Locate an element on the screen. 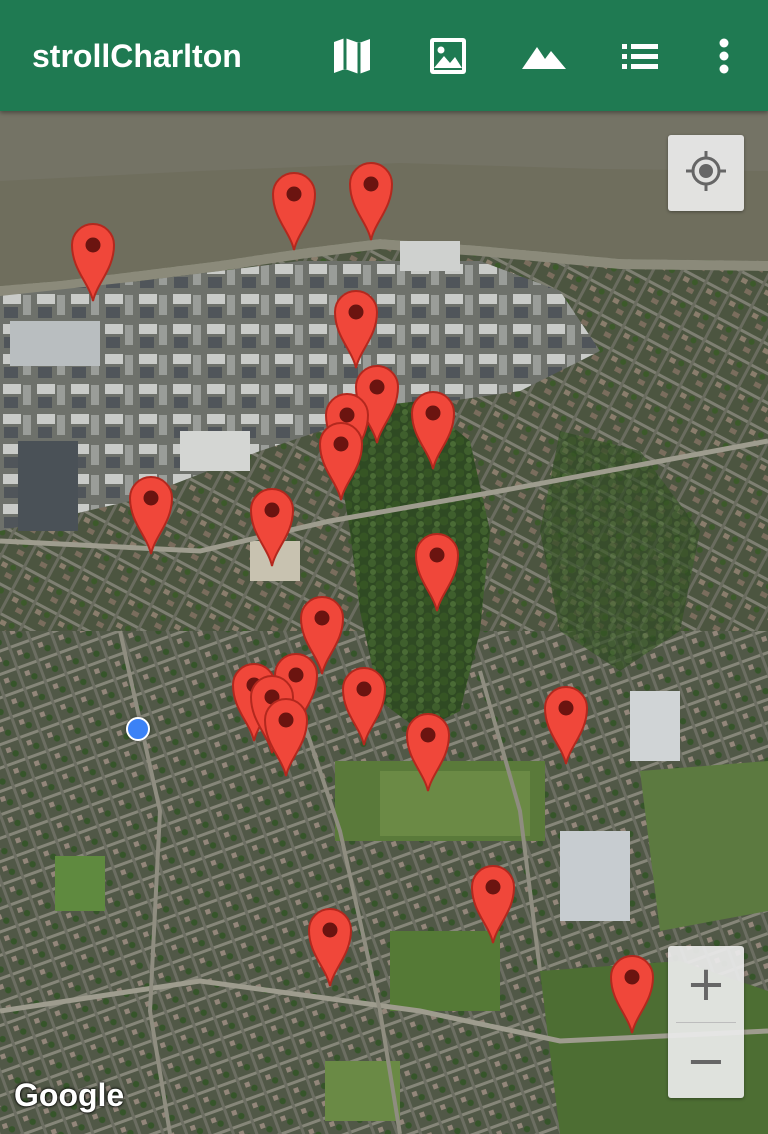 The image size is (768, 1134). crosshair-icon is located at coordinates (706, 173).